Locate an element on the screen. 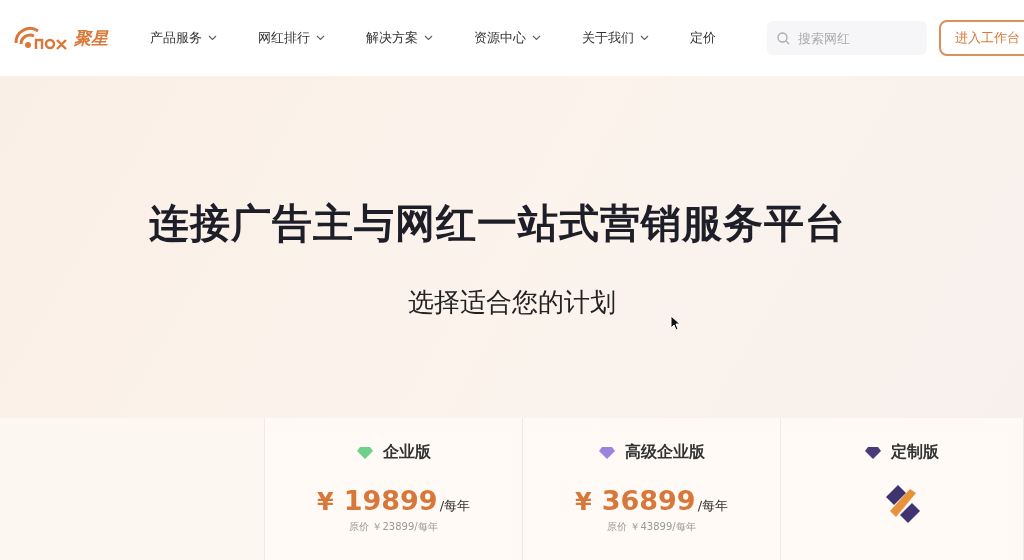  hero-title: 连接广告主与网红一站式营销服务平台 is located at coordinates (497, 223).